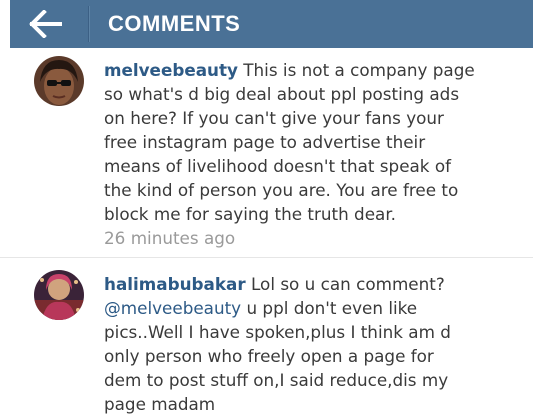 This screenshot has height=419, width=533. Describe the element at coordinates (271, 24) in the screenshot. I see `header-bar: COMMENTS` at that location.